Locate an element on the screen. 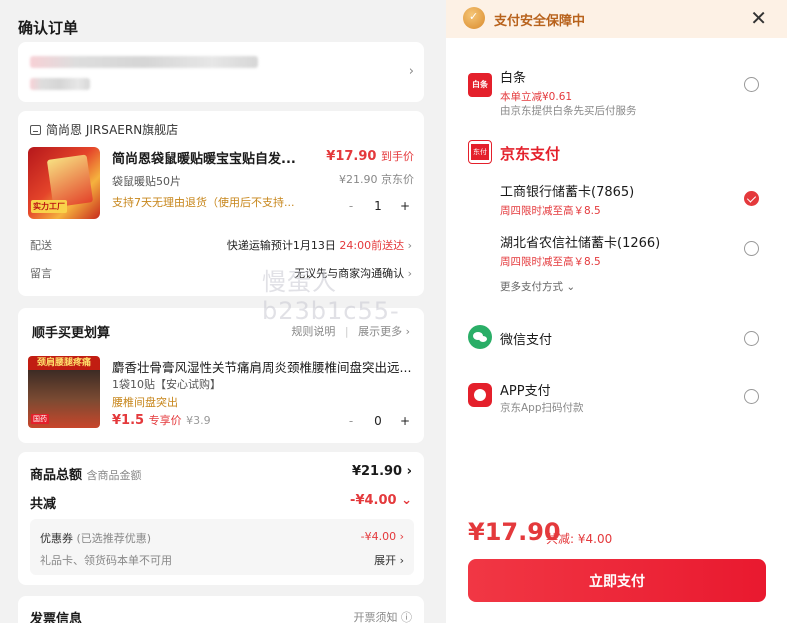  add-on-image-tag: 国药 is located at coordinates (40, 419).